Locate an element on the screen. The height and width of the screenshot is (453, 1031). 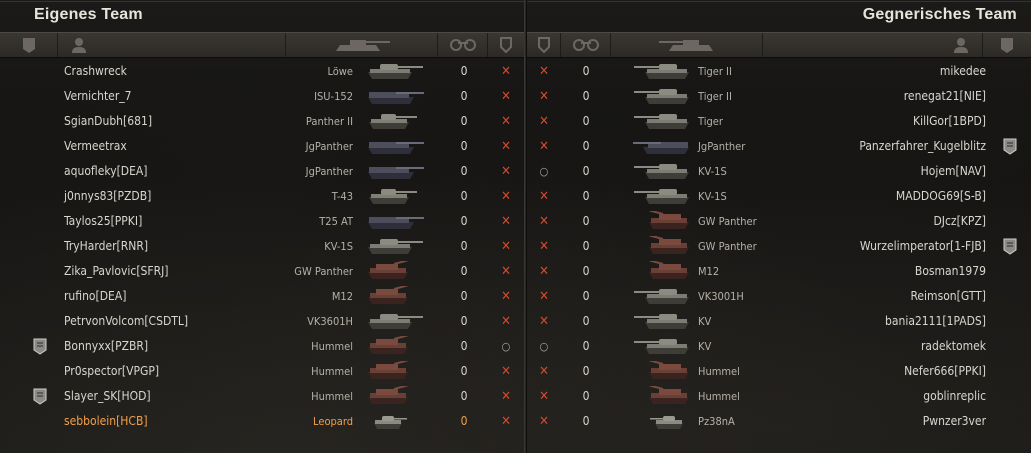
player-row: Vernichter_7 ISU-152 0 ✕ is located at coordinates (262, 96).